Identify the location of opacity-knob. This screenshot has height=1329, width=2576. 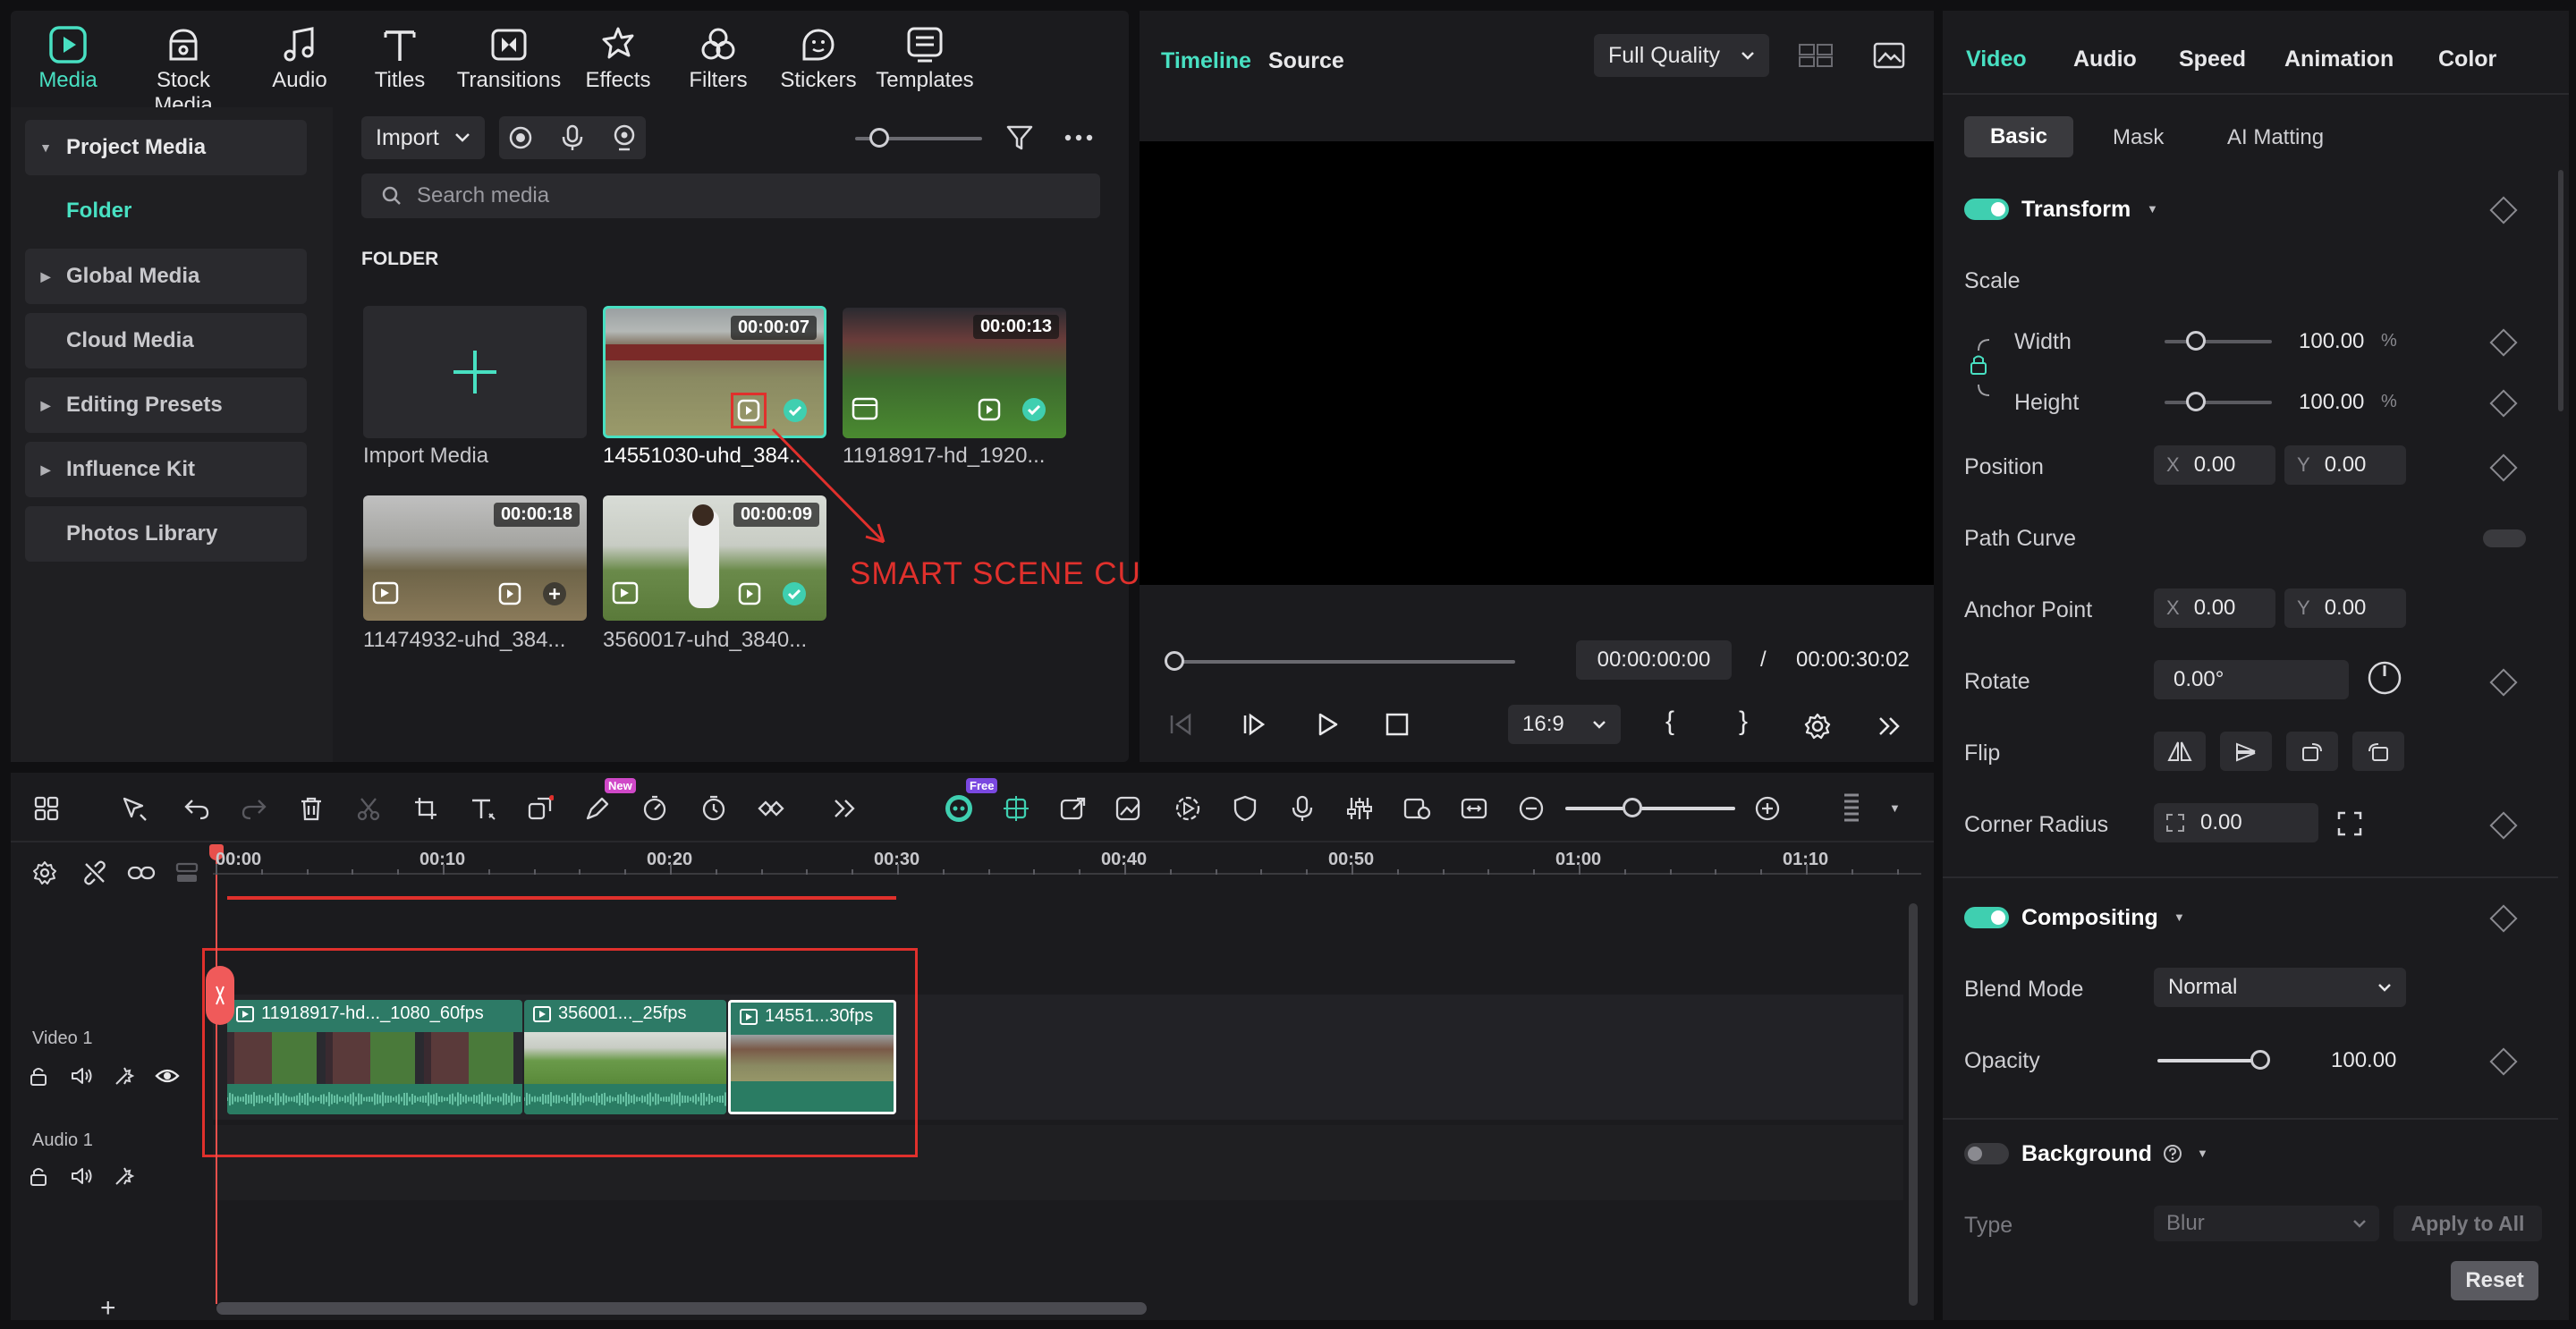
(2260, 1060).